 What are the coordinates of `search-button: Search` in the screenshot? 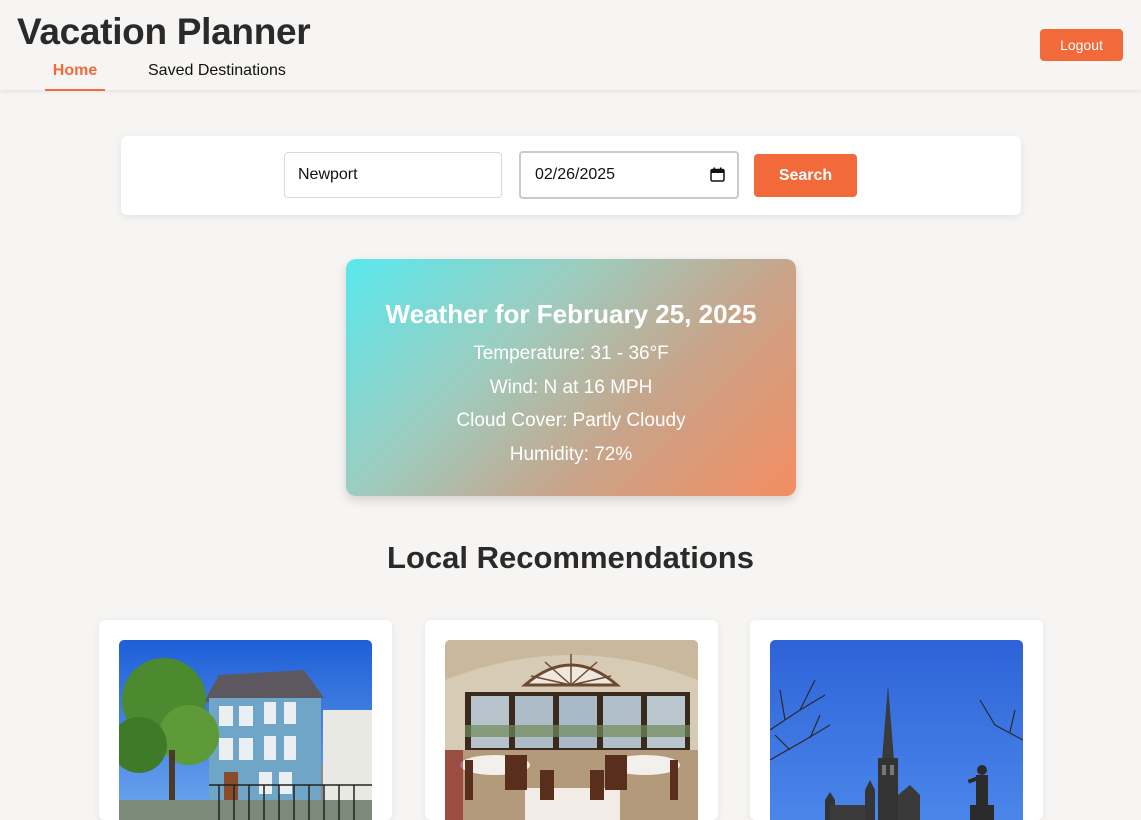 It's located at (805, 175).